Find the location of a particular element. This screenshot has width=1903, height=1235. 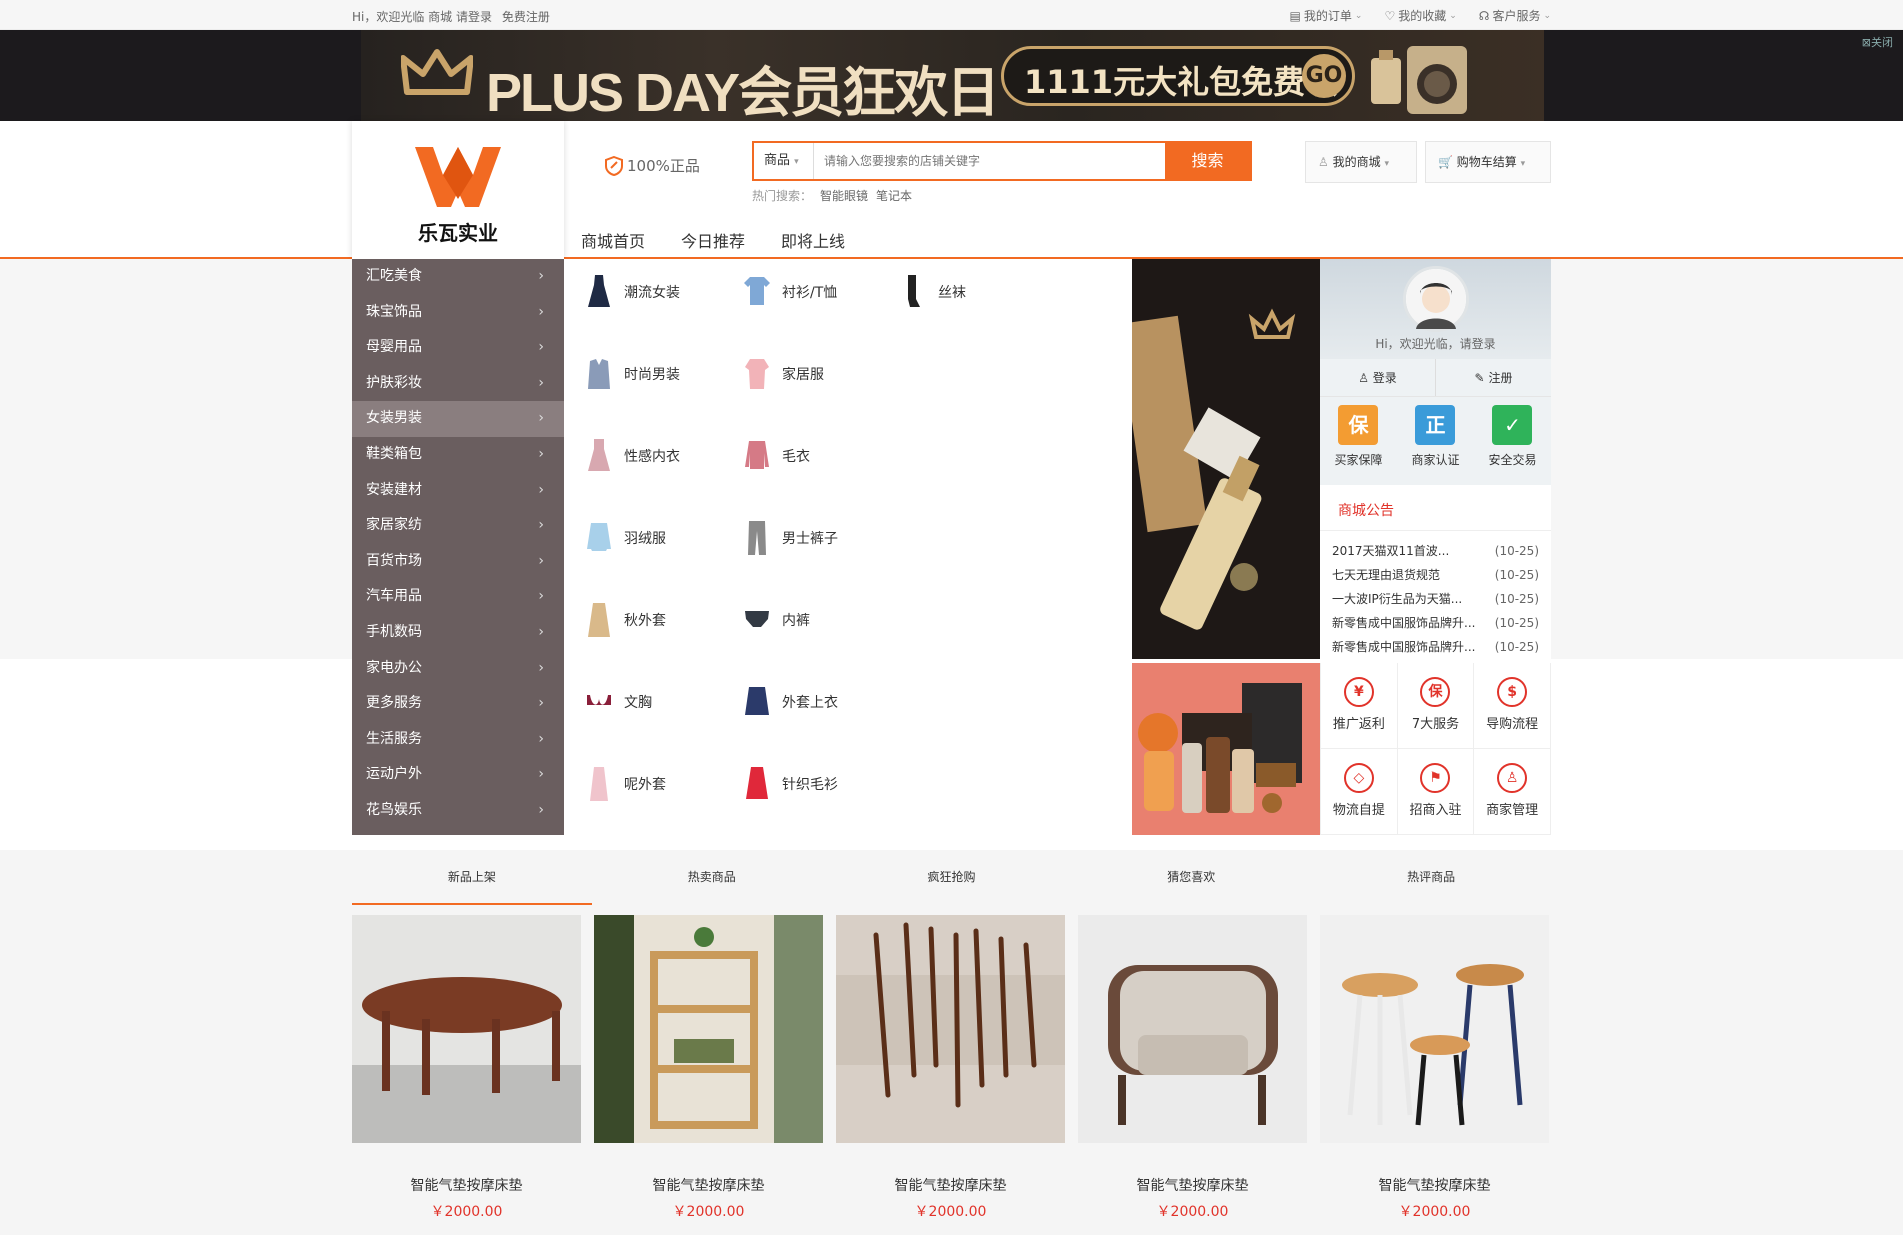

hot-term-link: 笔记本 is located at coordinates (894, 196).